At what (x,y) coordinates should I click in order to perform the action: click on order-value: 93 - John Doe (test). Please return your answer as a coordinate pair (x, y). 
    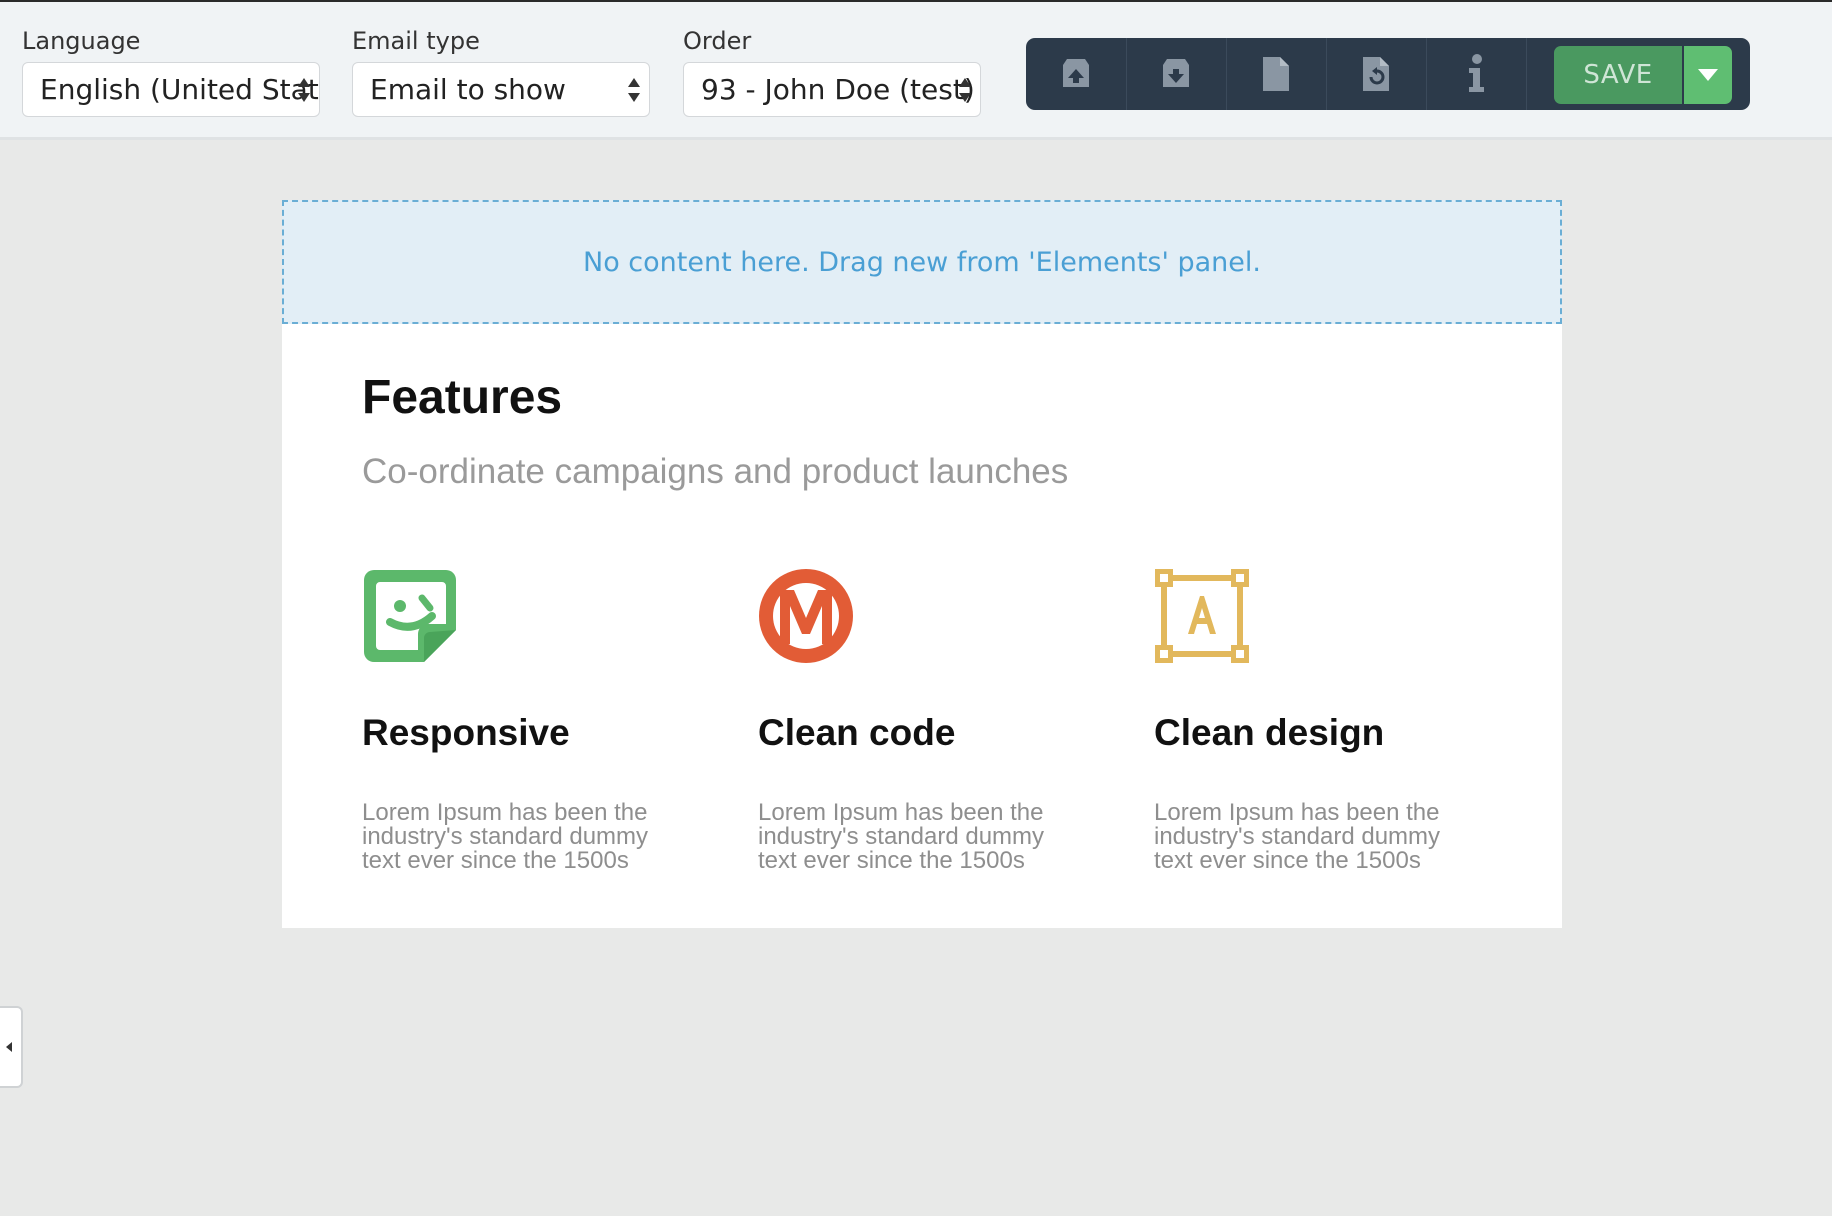
    Looking at the image, I should click on (838, 89).